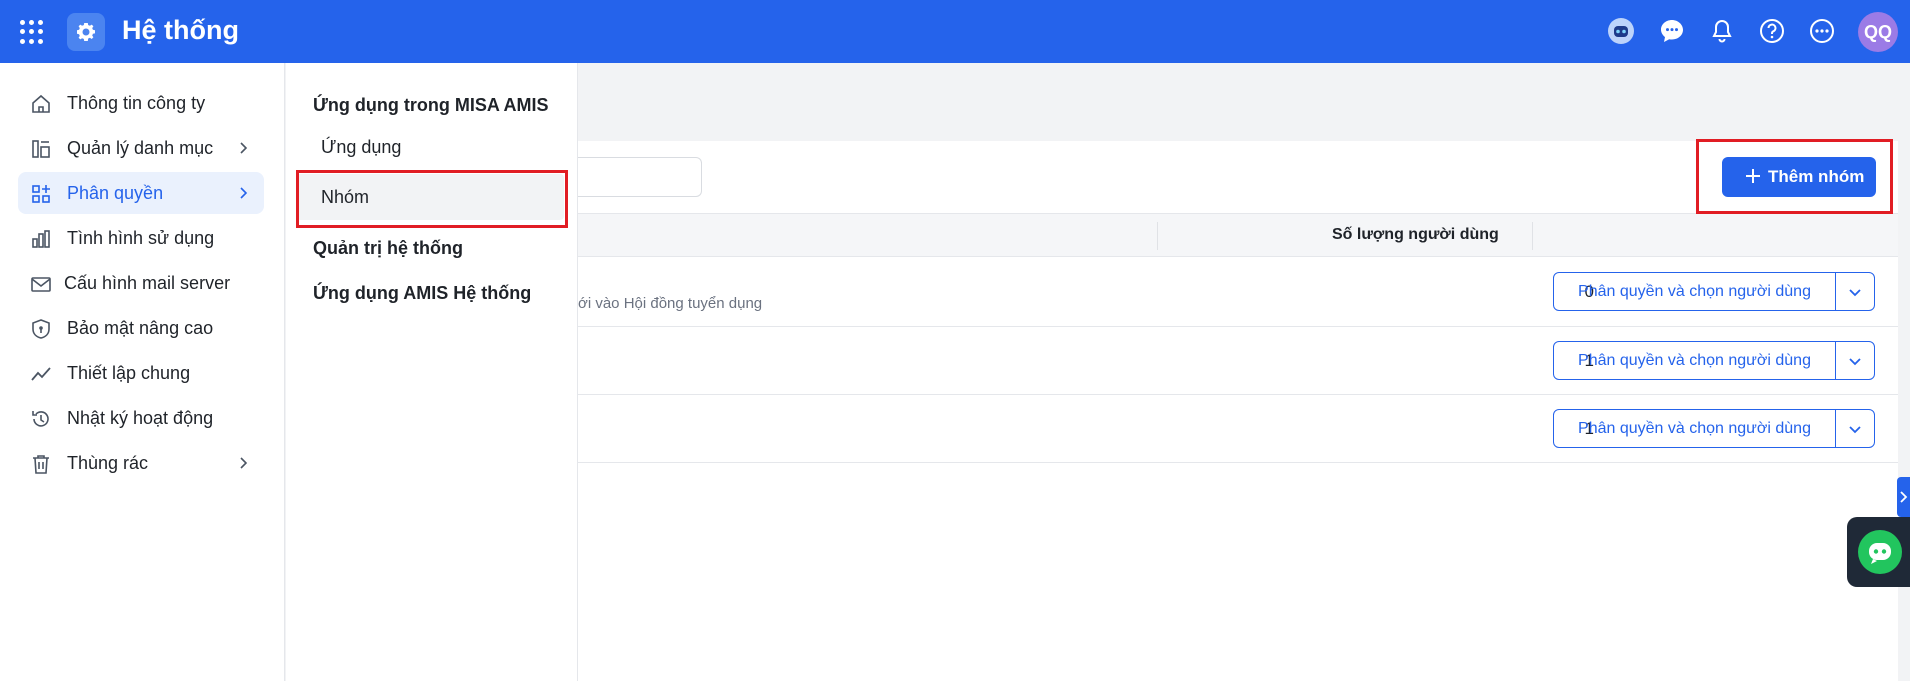 This screenshot has width=1910, height=681. I want to click on sidebar-item-company-info: Thông tin công ty, so click(141, 103).